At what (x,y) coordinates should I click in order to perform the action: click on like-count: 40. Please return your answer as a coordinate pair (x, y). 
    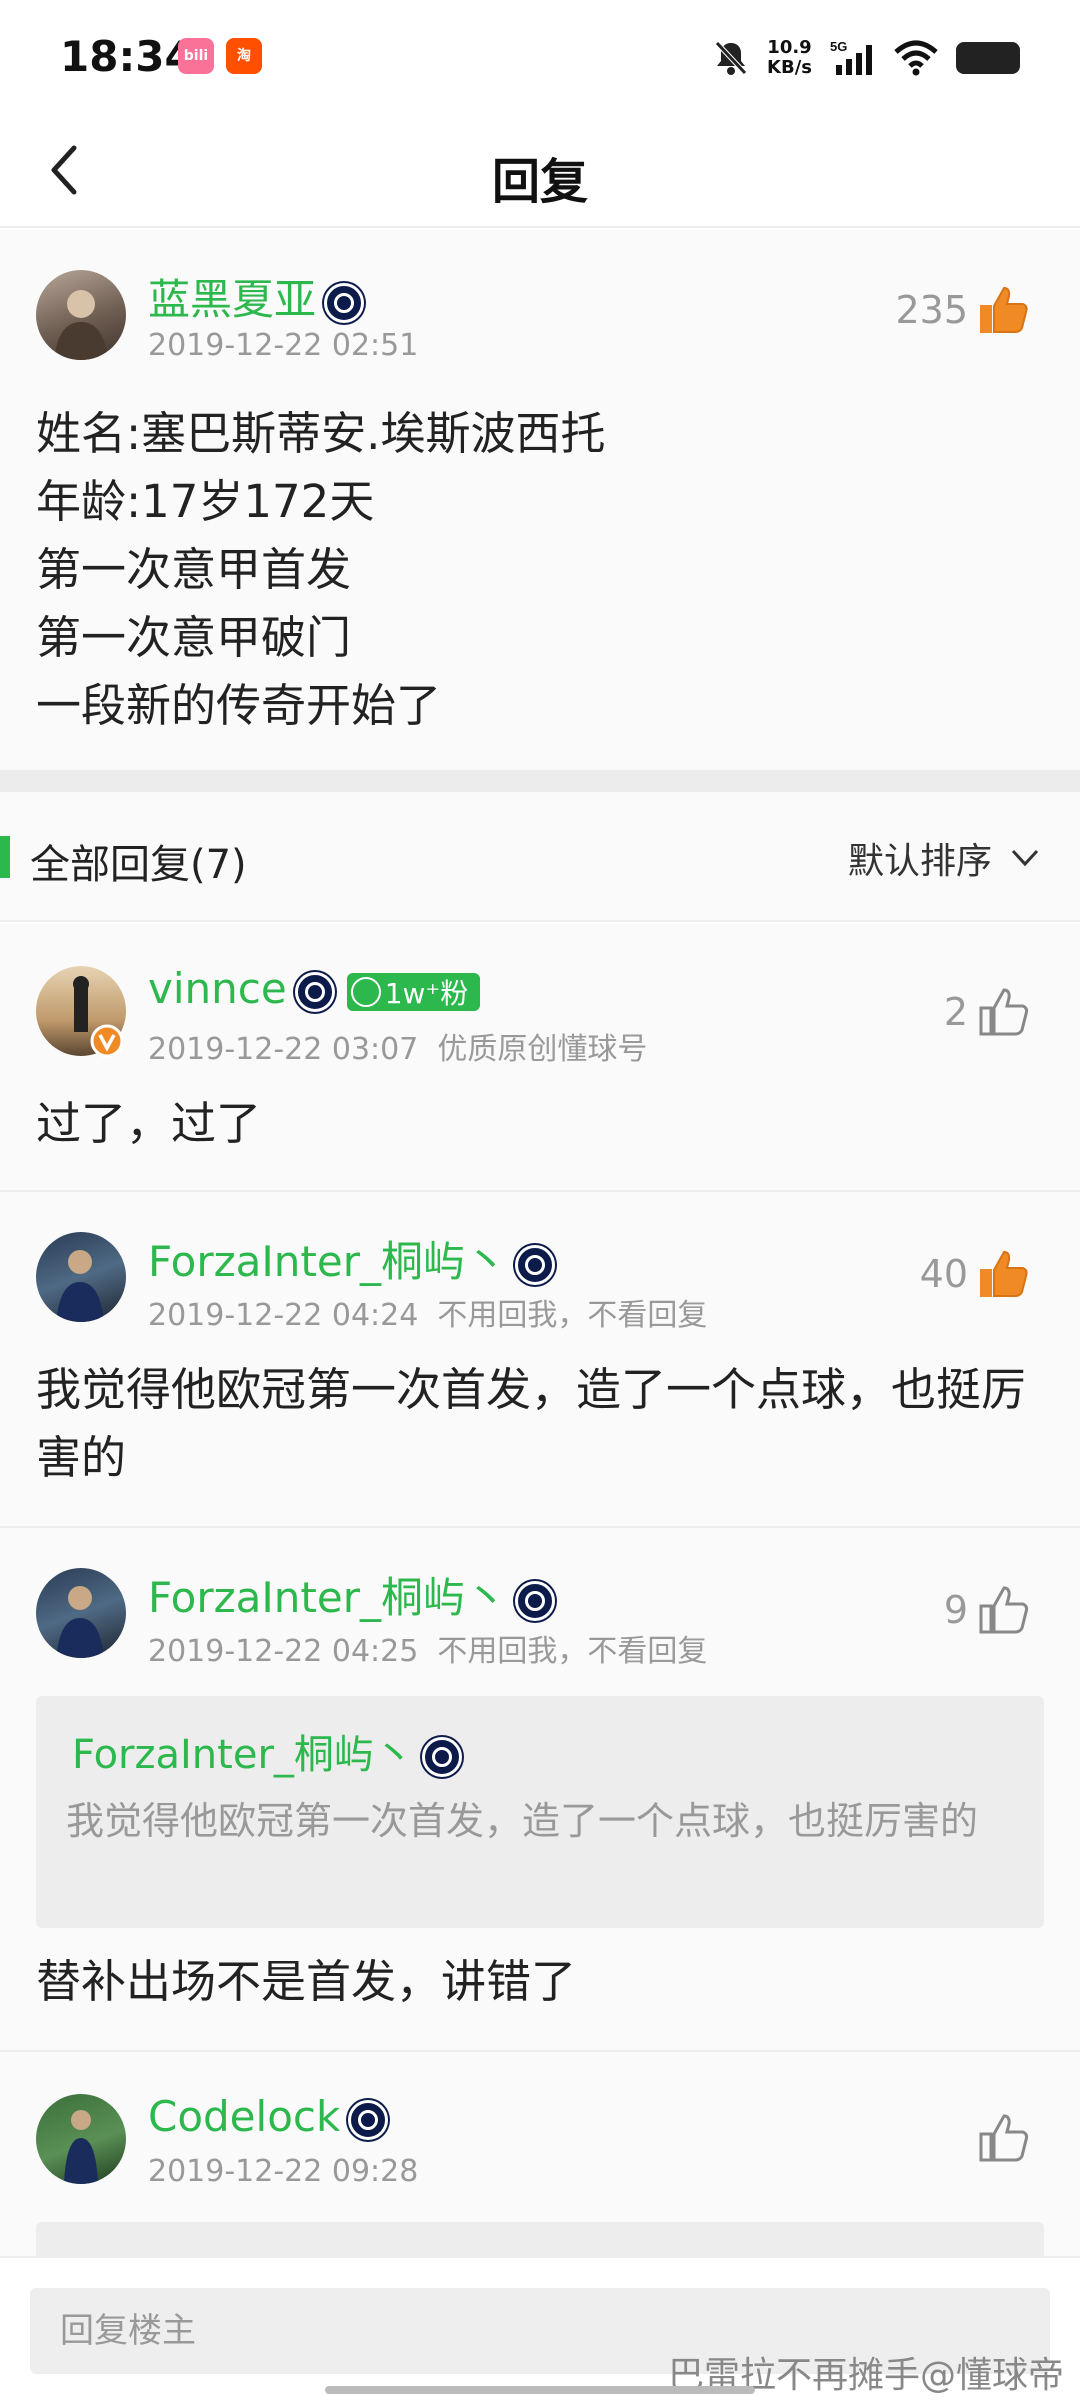
    Looking at the image, I should click on (943, 1274).